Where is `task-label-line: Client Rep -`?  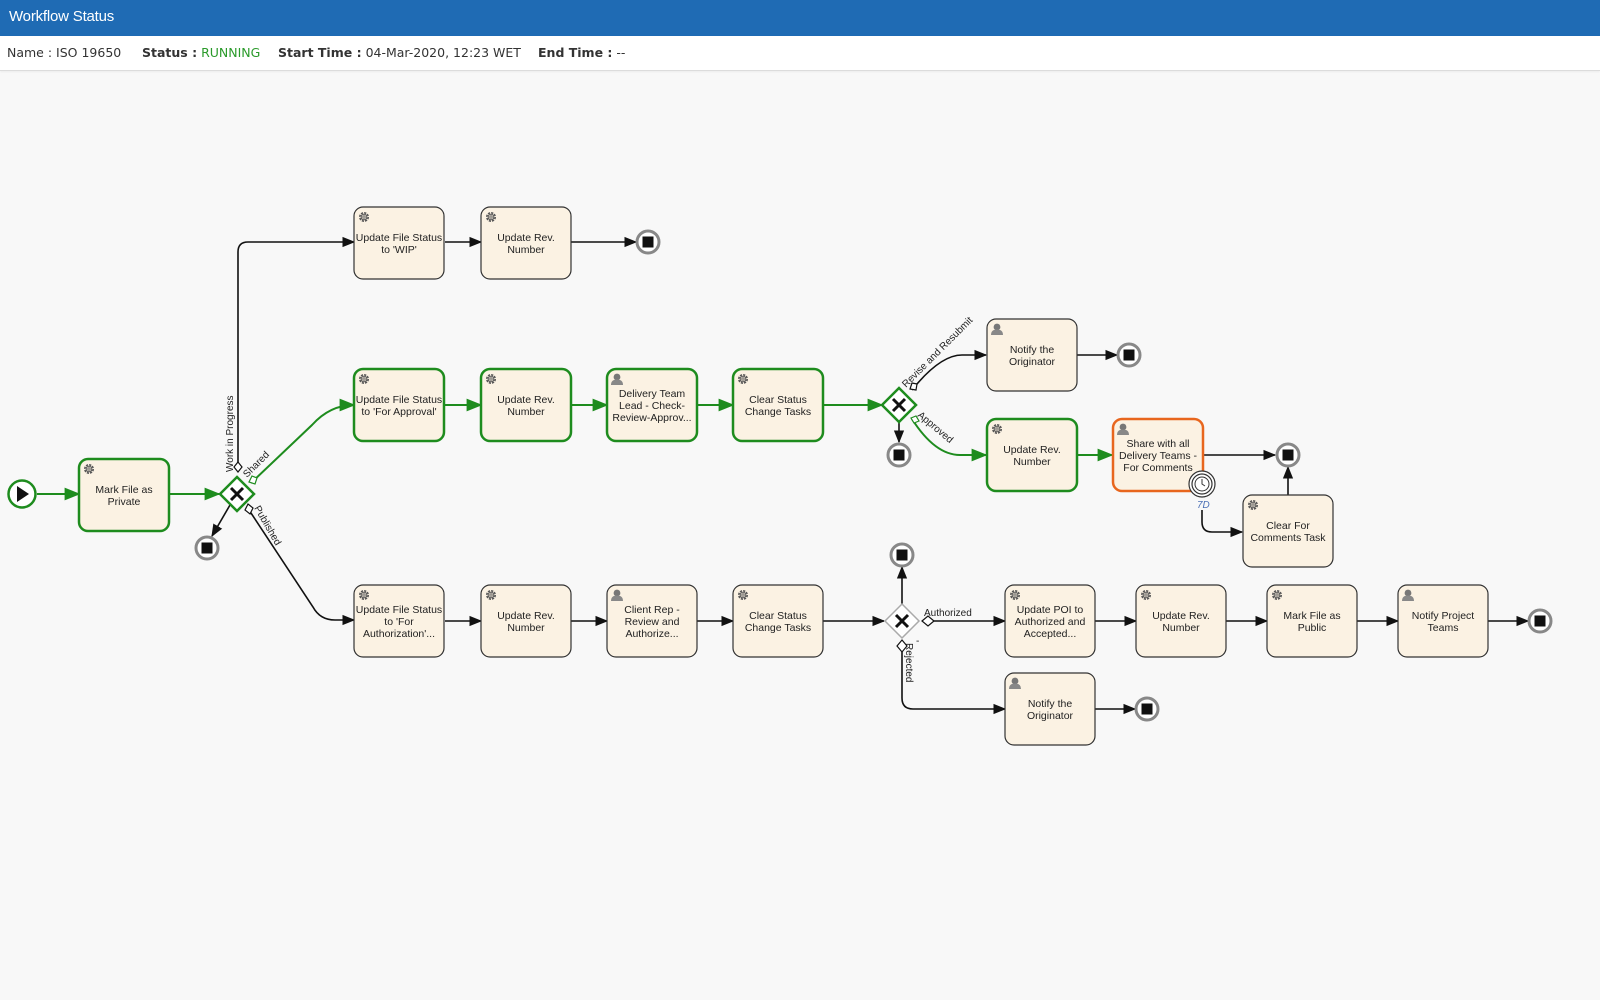 task-label-line: Client Rep - is located at coordinates (652, 610).